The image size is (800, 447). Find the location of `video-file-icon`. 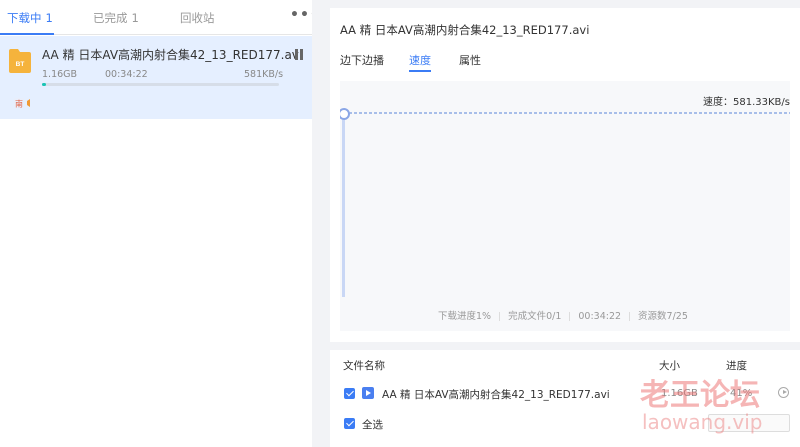

video-file-icon is located at coordinates (368, 393).